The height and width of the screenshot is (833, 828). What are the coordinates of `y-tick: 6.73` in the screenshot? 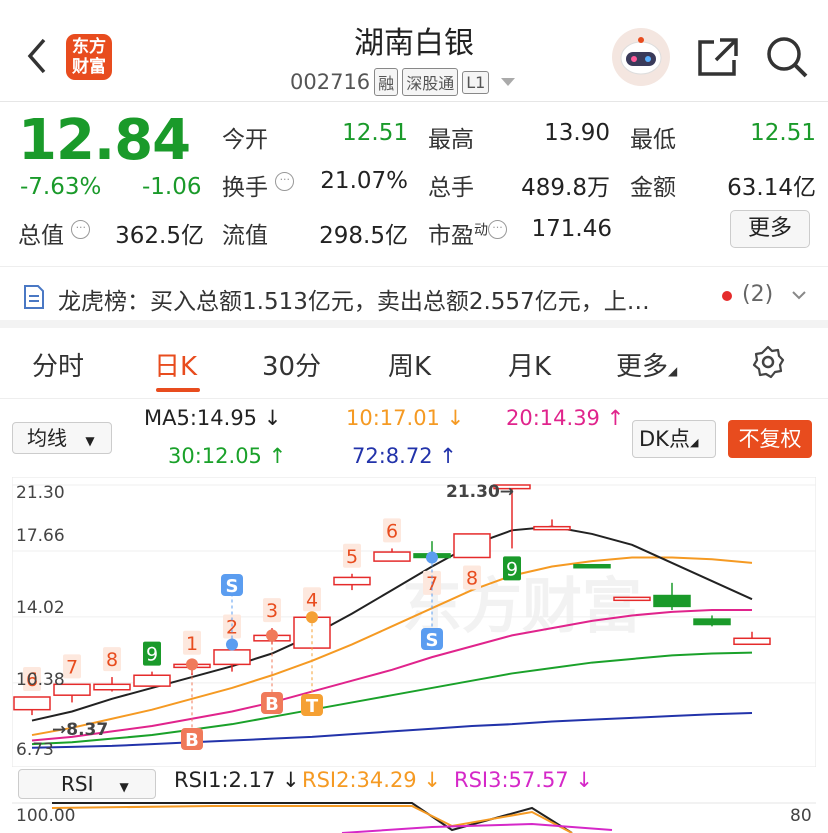 It's located at (35, 750).